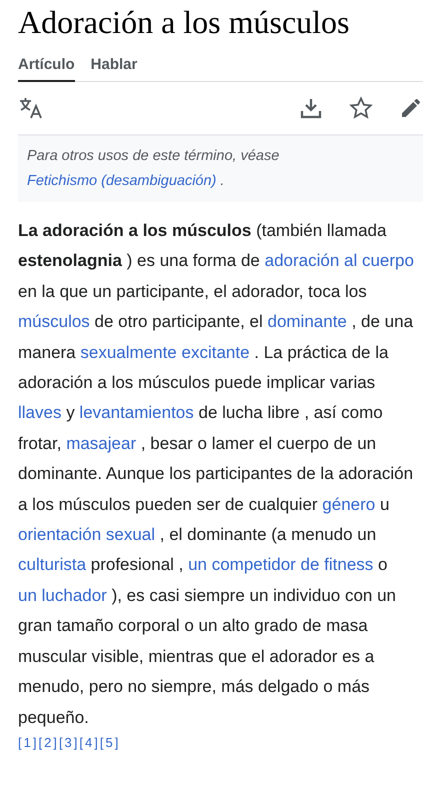 This screenshot has height=800, width=441. Describe the element at coordinates (28, 742) in the screenshot. I see `reference-link: [1]` at that location.